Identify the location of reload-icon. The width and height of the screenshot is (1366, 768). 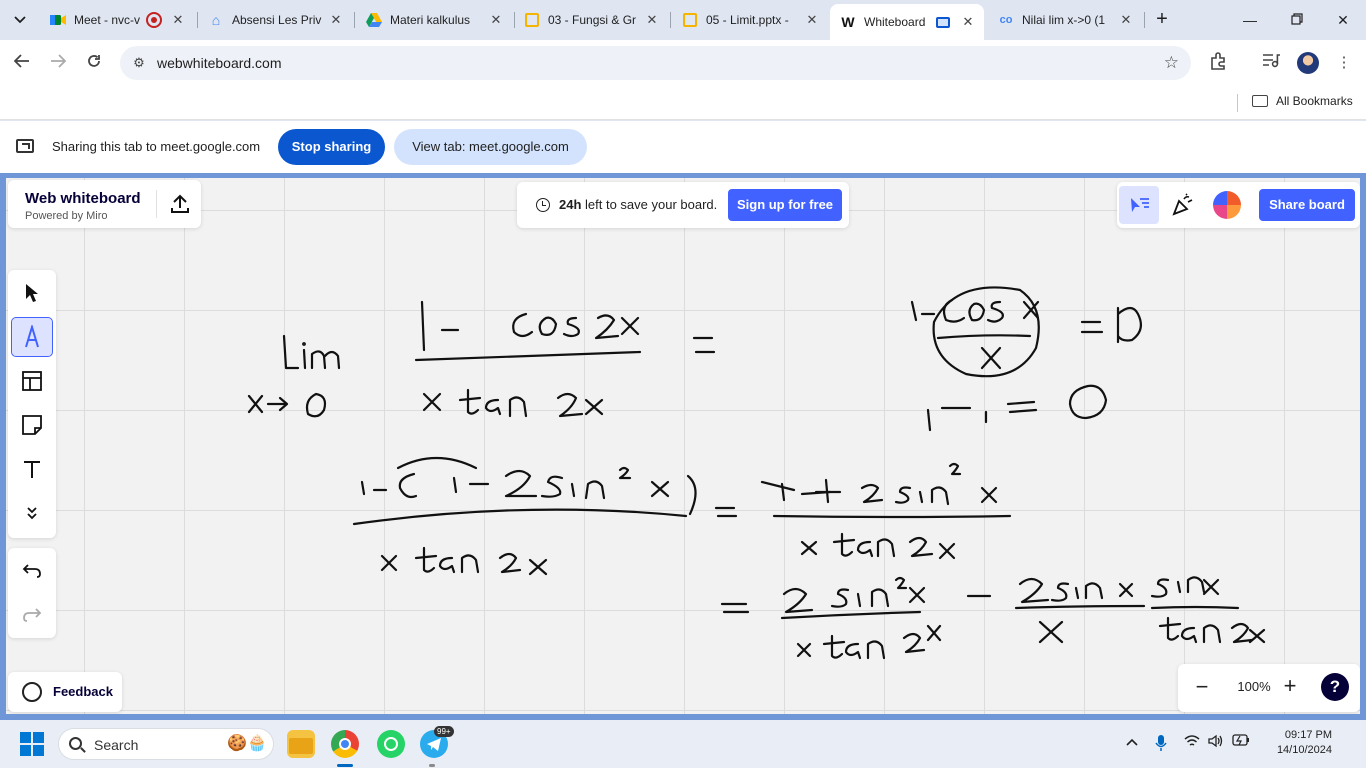
(94, 63).